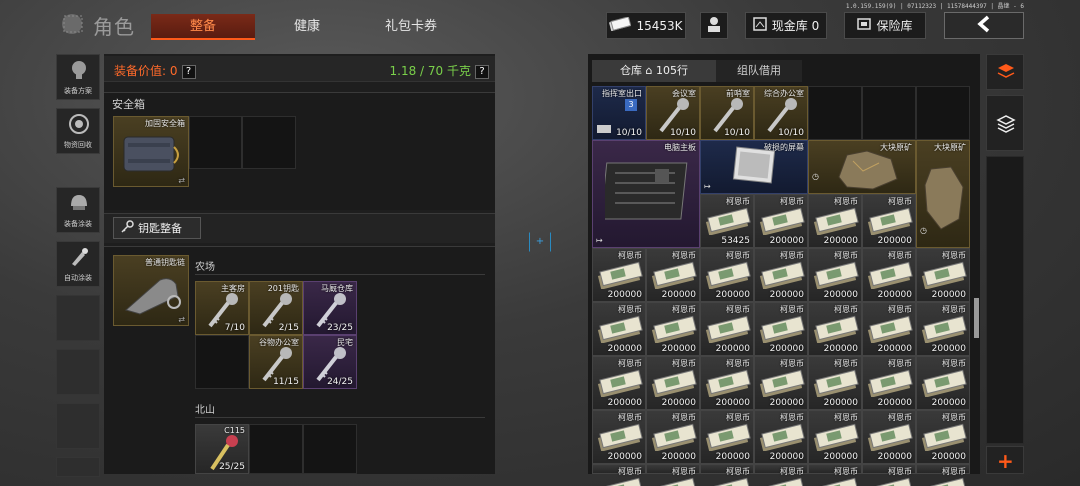  Describe the element at coordinates (330, 362) in the screenshot. I see `key-item: 民宅 24/25` at that location.